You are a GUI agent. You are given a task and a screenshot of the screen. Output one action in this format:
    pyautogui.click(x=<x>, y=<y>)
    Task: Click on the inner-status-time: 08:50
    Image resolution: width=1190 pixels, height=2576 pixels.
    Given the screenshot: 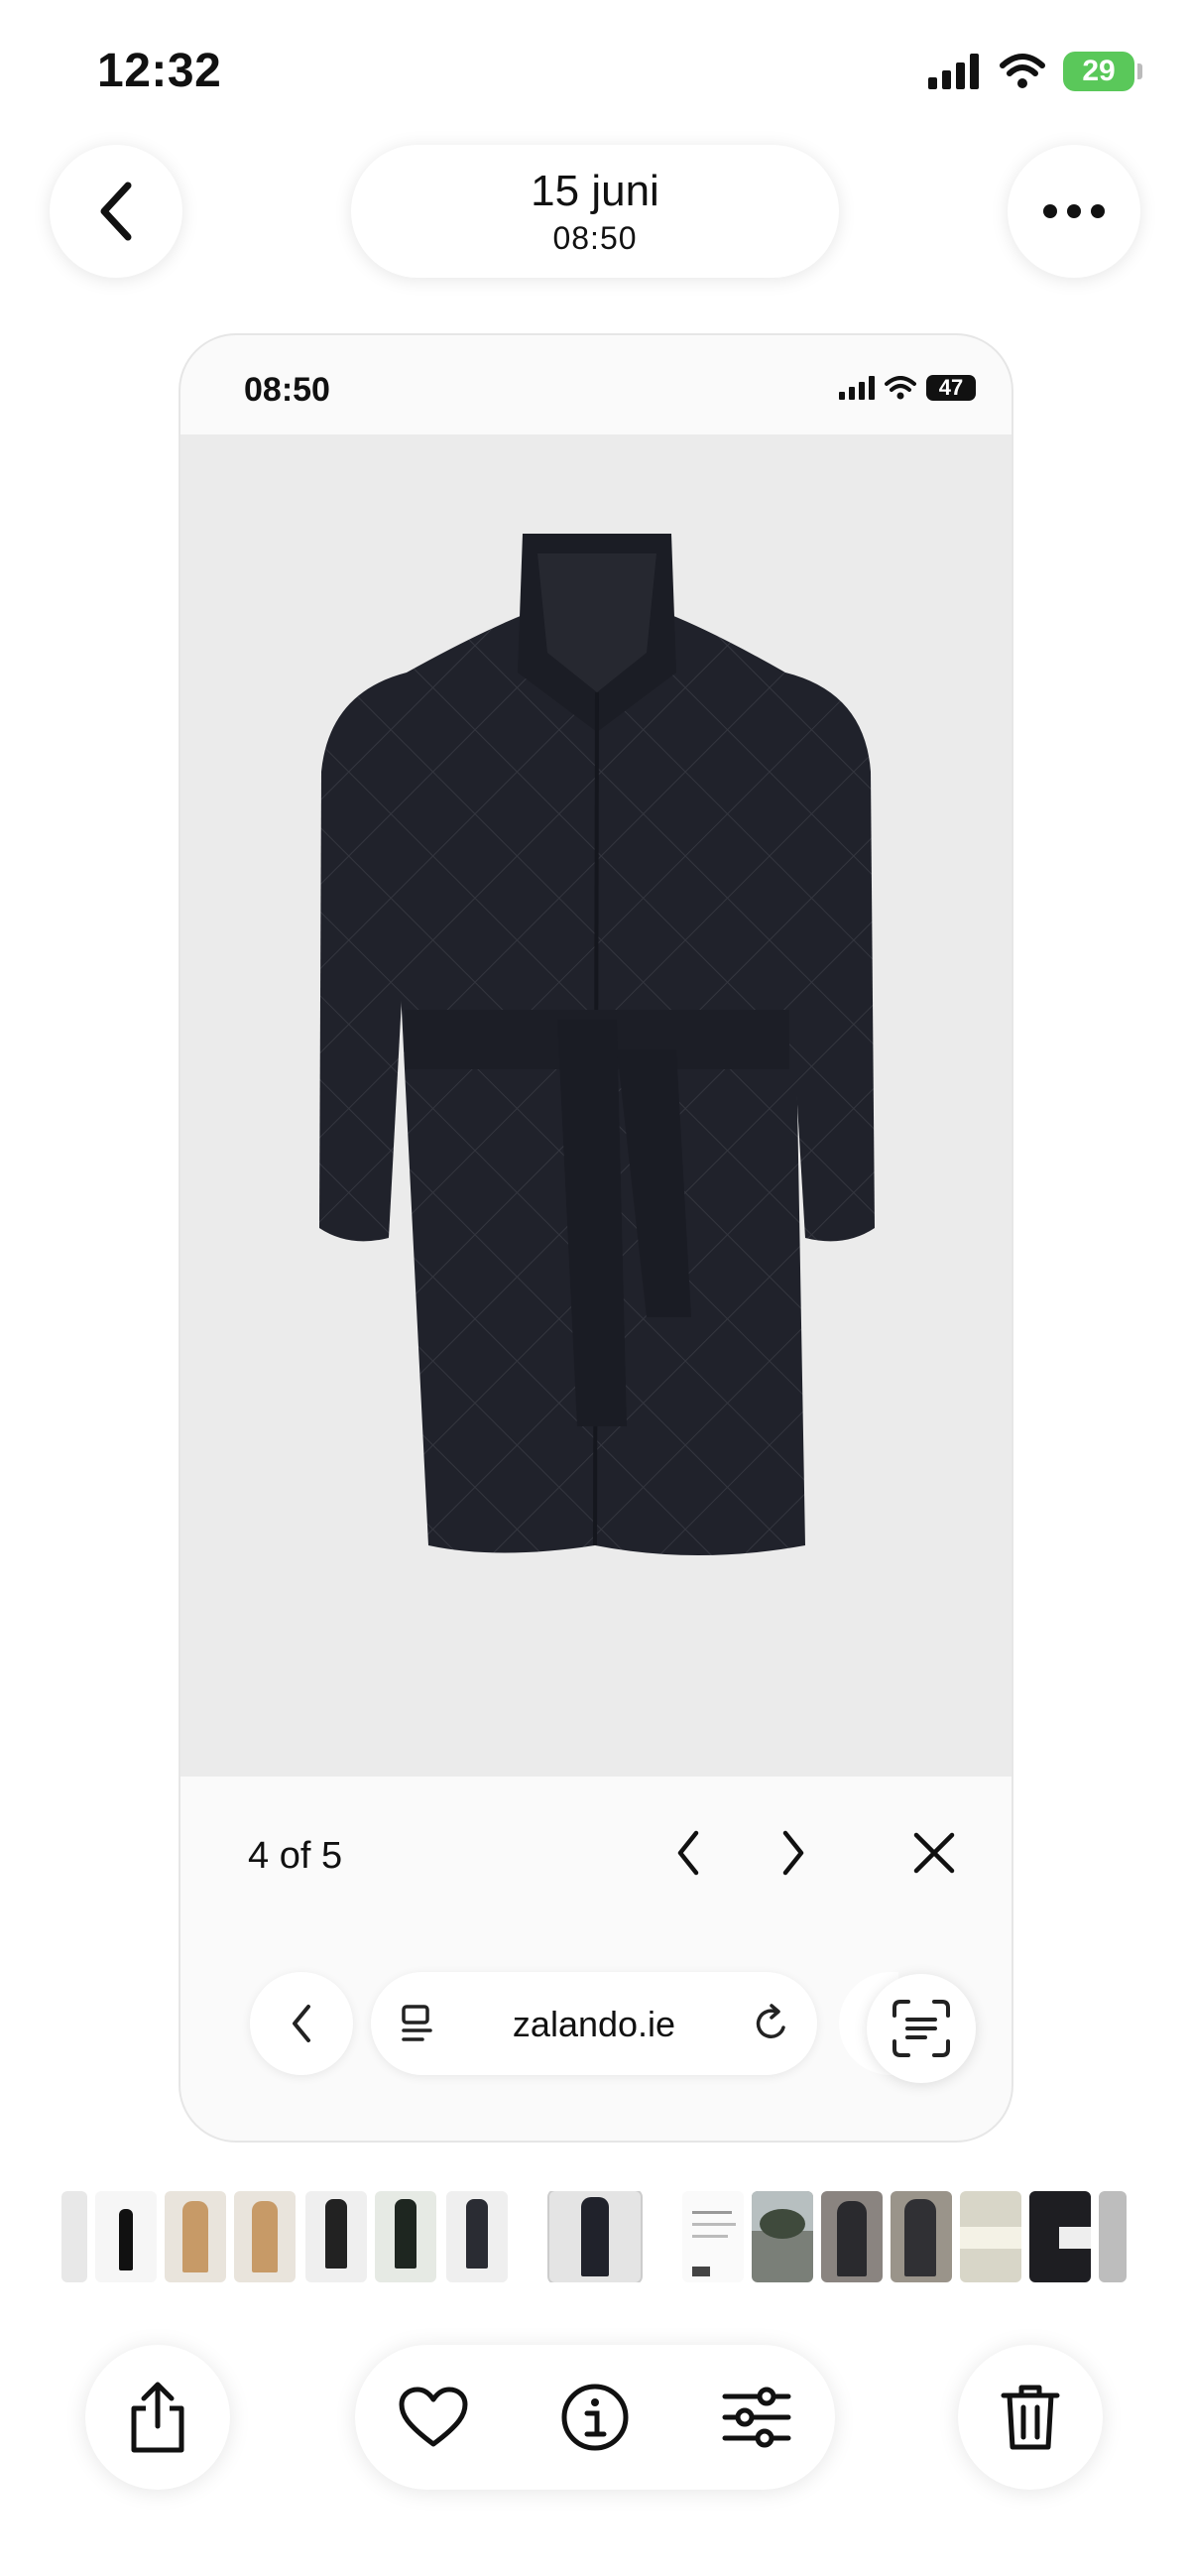 What is the action you would take?
    pyautogui.click(x=287, y=390)
    